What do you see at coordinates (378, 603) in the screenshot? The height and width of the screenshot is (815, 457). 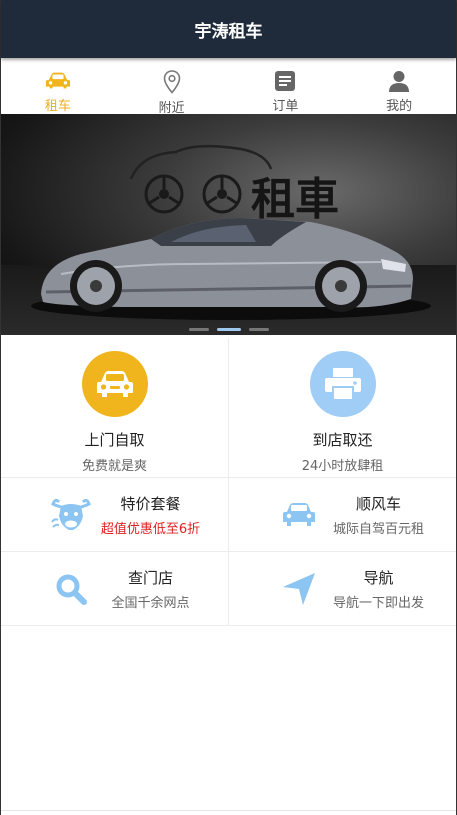 I see `service-subtitle: 导航一下即出发` at bounding box center [378, 603].